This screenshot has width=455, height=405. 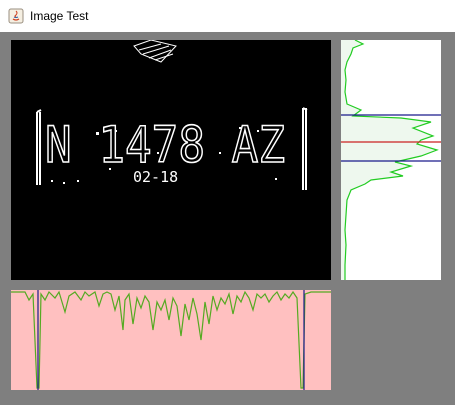 I want to click on plate-main-text: N 1478 AZ, so click(x=165, y=145).